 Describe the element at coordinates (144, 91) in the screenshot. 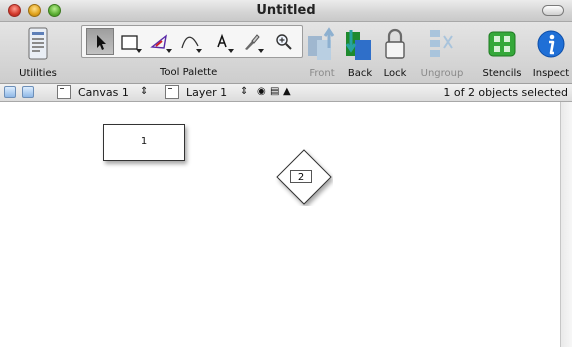

I see `canvas-popup-arrows-icon: ⇕` at that location.